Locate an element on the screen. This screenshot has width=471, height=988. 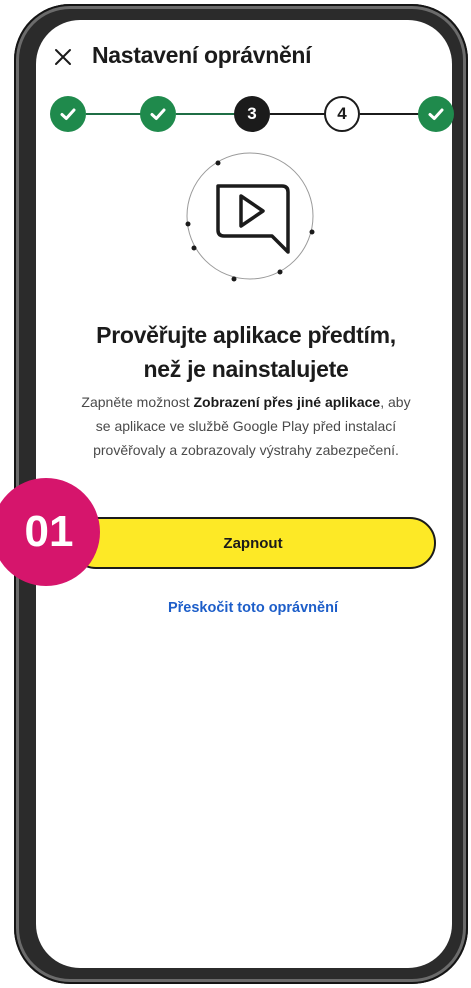
step-3-current: 3 is located at coordinates (252, 114).